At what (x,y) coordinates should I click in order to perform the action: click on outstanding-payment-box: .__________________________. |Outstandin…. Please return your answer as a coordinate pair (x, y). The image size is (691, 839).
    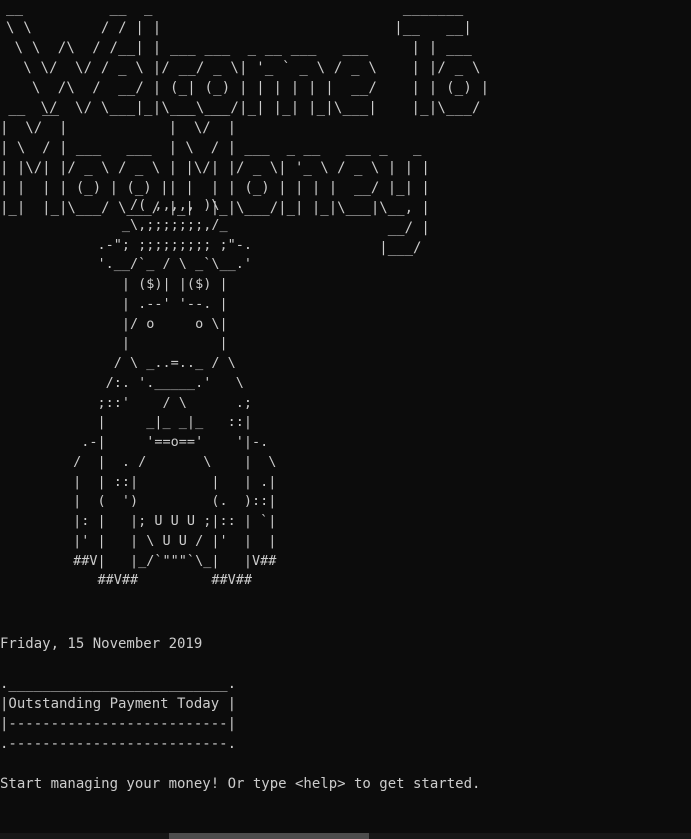
    Looking at the image, I should click on (118, 714).